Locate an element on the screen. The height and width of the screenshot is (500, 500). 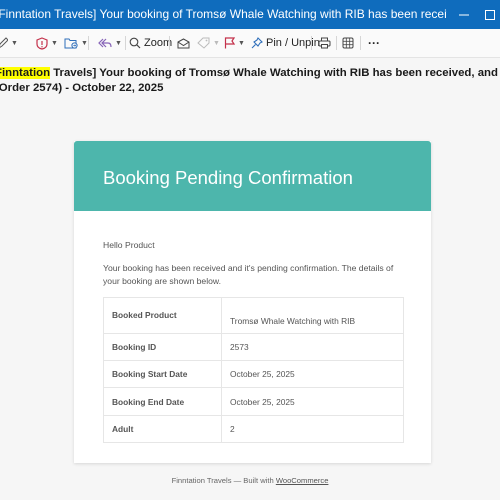
report-button: ▼ is located at coordinates (47, 43).